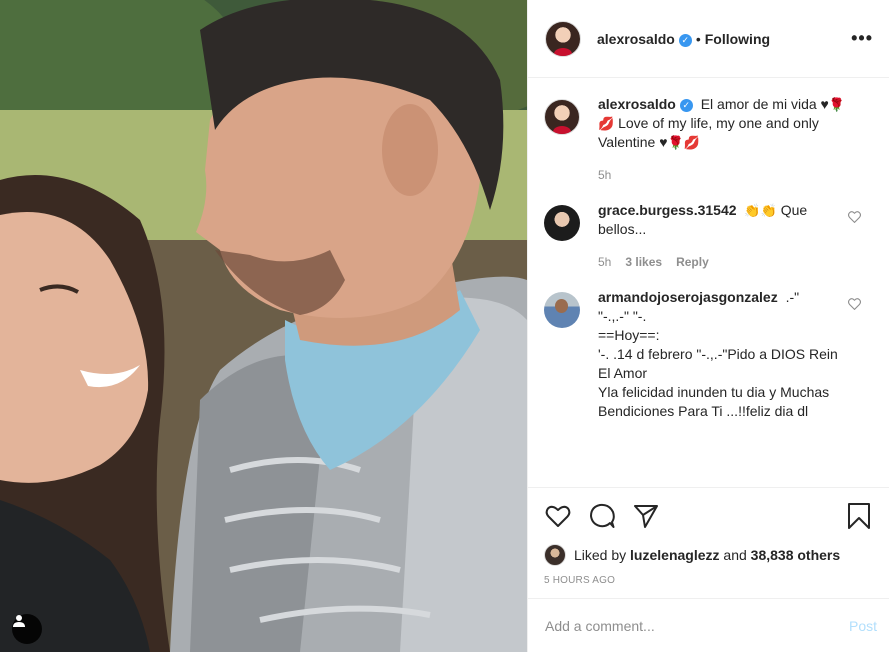 This screenshot has height=652, width=889. I want to click on comment-icon, so click(602, 516).